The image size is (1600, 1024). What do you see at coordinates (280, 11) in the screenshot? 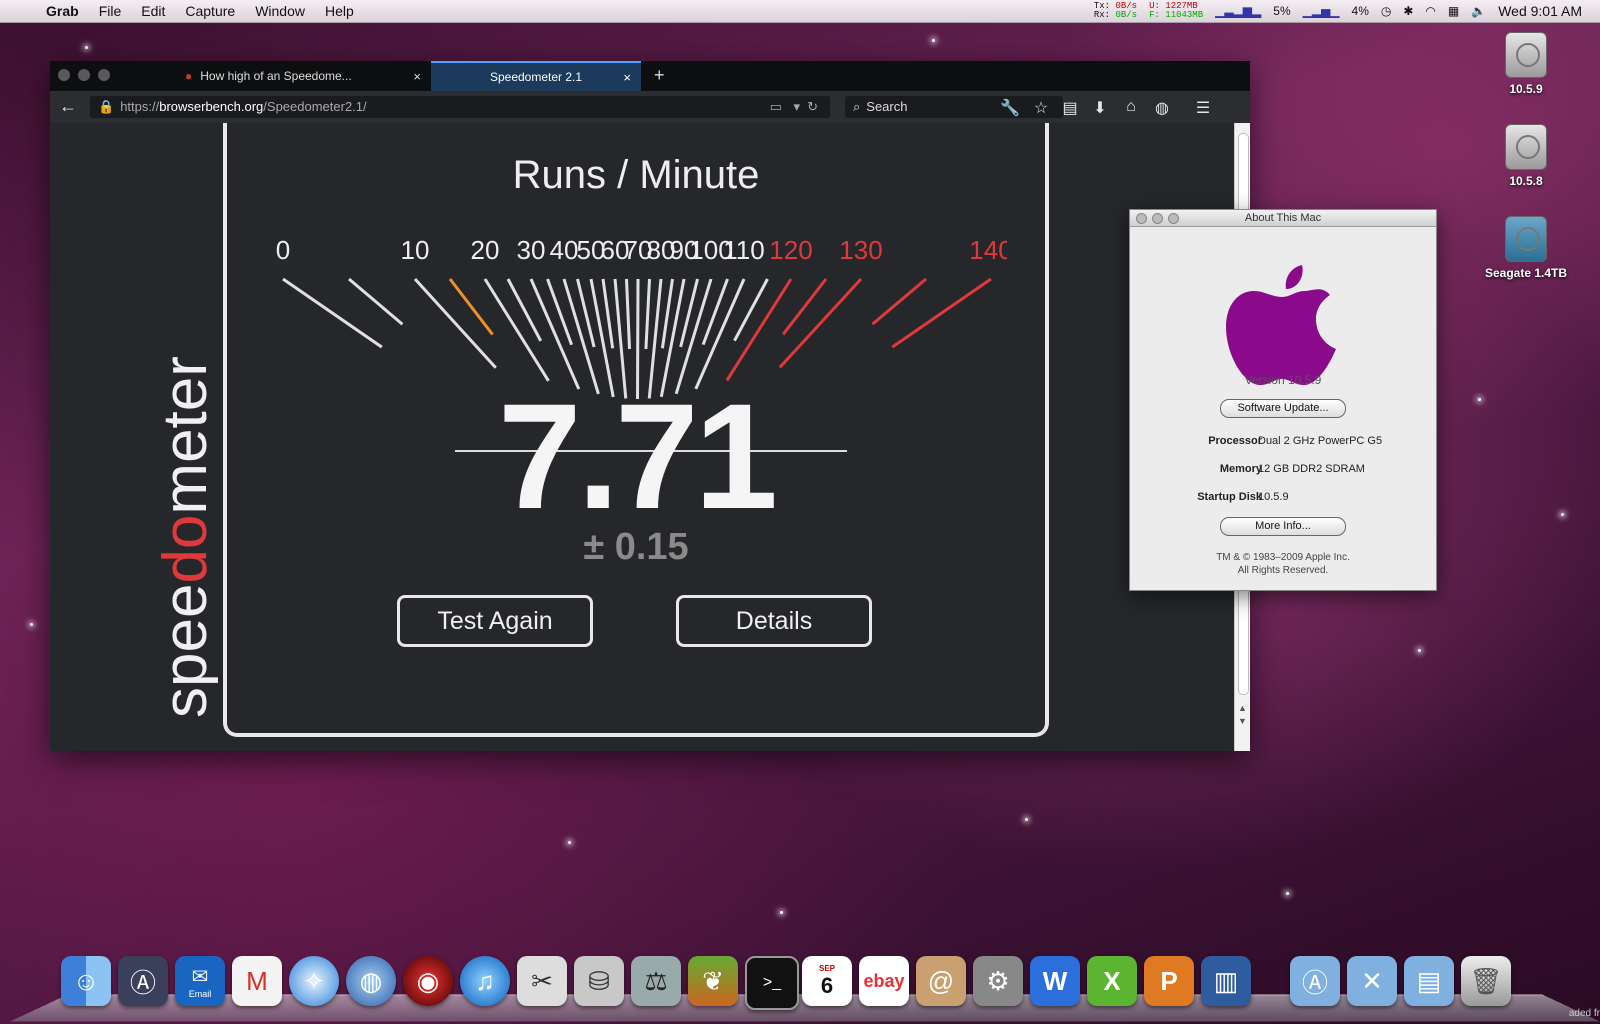
I see `menu-window: Window` at bounding box center [280, 11].